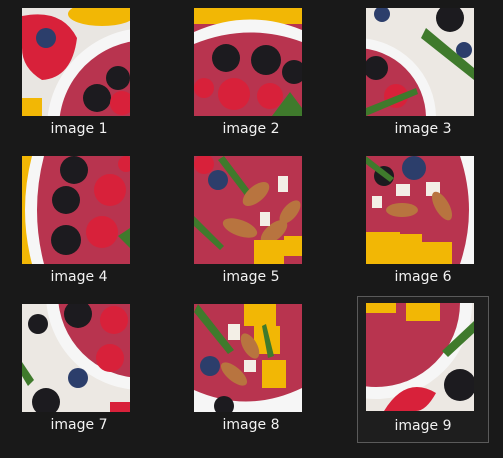 The height and width of the screenshot is (458, 503). I want to click on grid-tile-image-9: image 9, so click(423, 369).